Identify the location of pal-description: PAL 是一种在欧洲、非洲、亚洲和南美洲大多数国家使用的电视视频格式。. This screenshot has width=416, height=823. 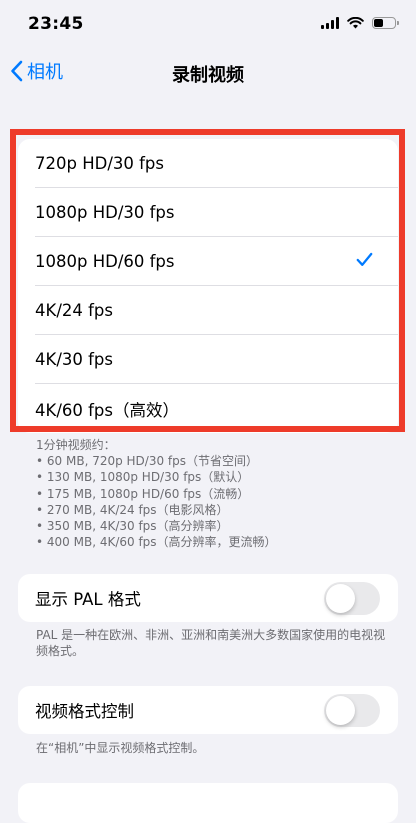
(211, 643).